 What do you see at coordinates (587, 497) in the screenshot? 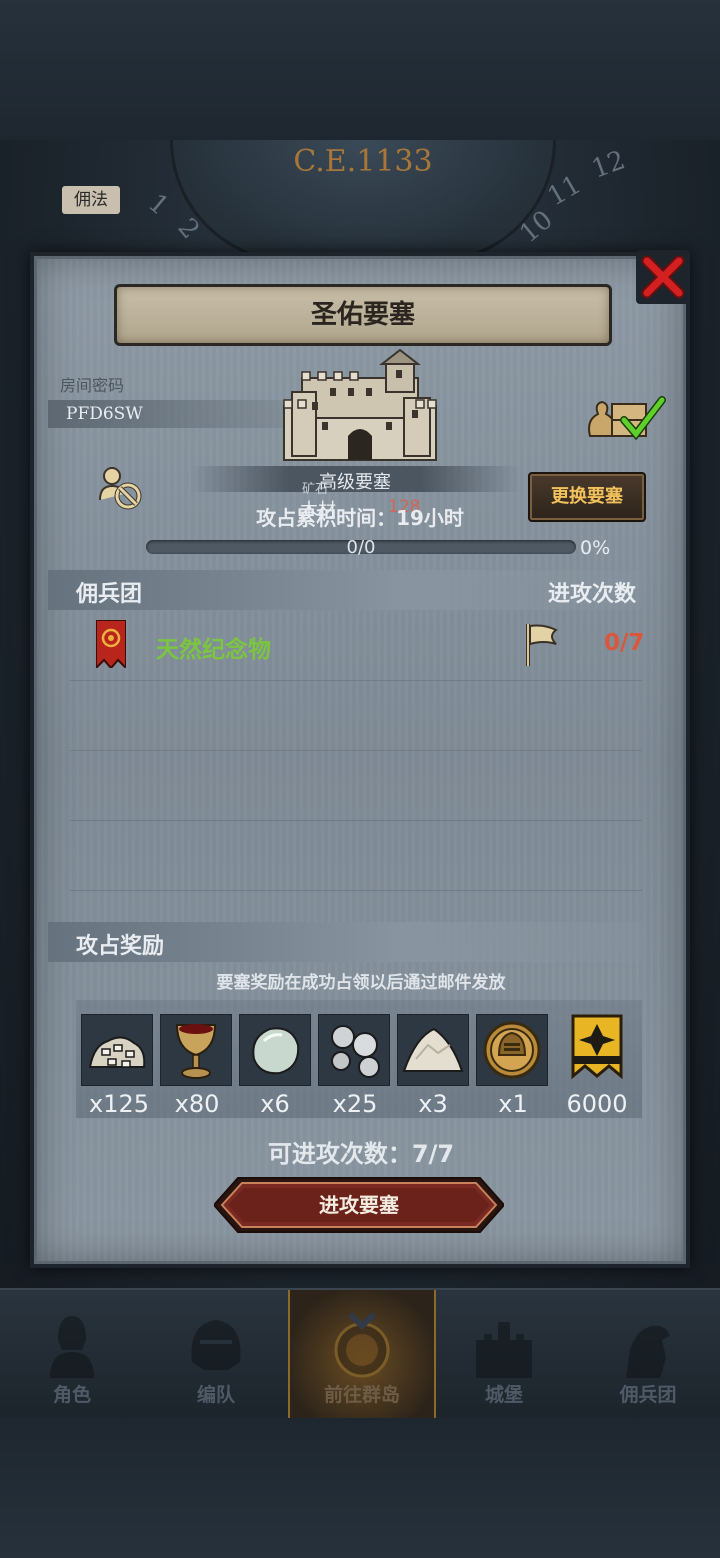
I see `change-fortress-button: 更换要塞` at bounding box center [587, 497].